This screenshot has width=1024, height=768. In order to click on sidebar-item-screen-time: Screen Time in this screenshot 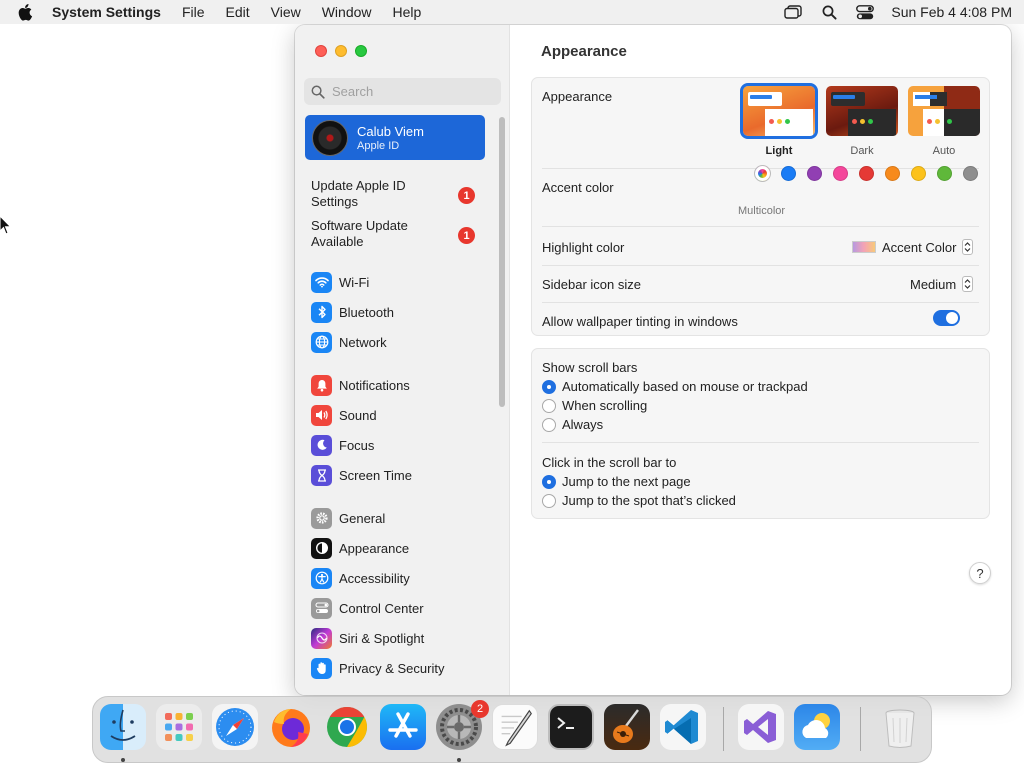, I will do `click(361, 475)`.